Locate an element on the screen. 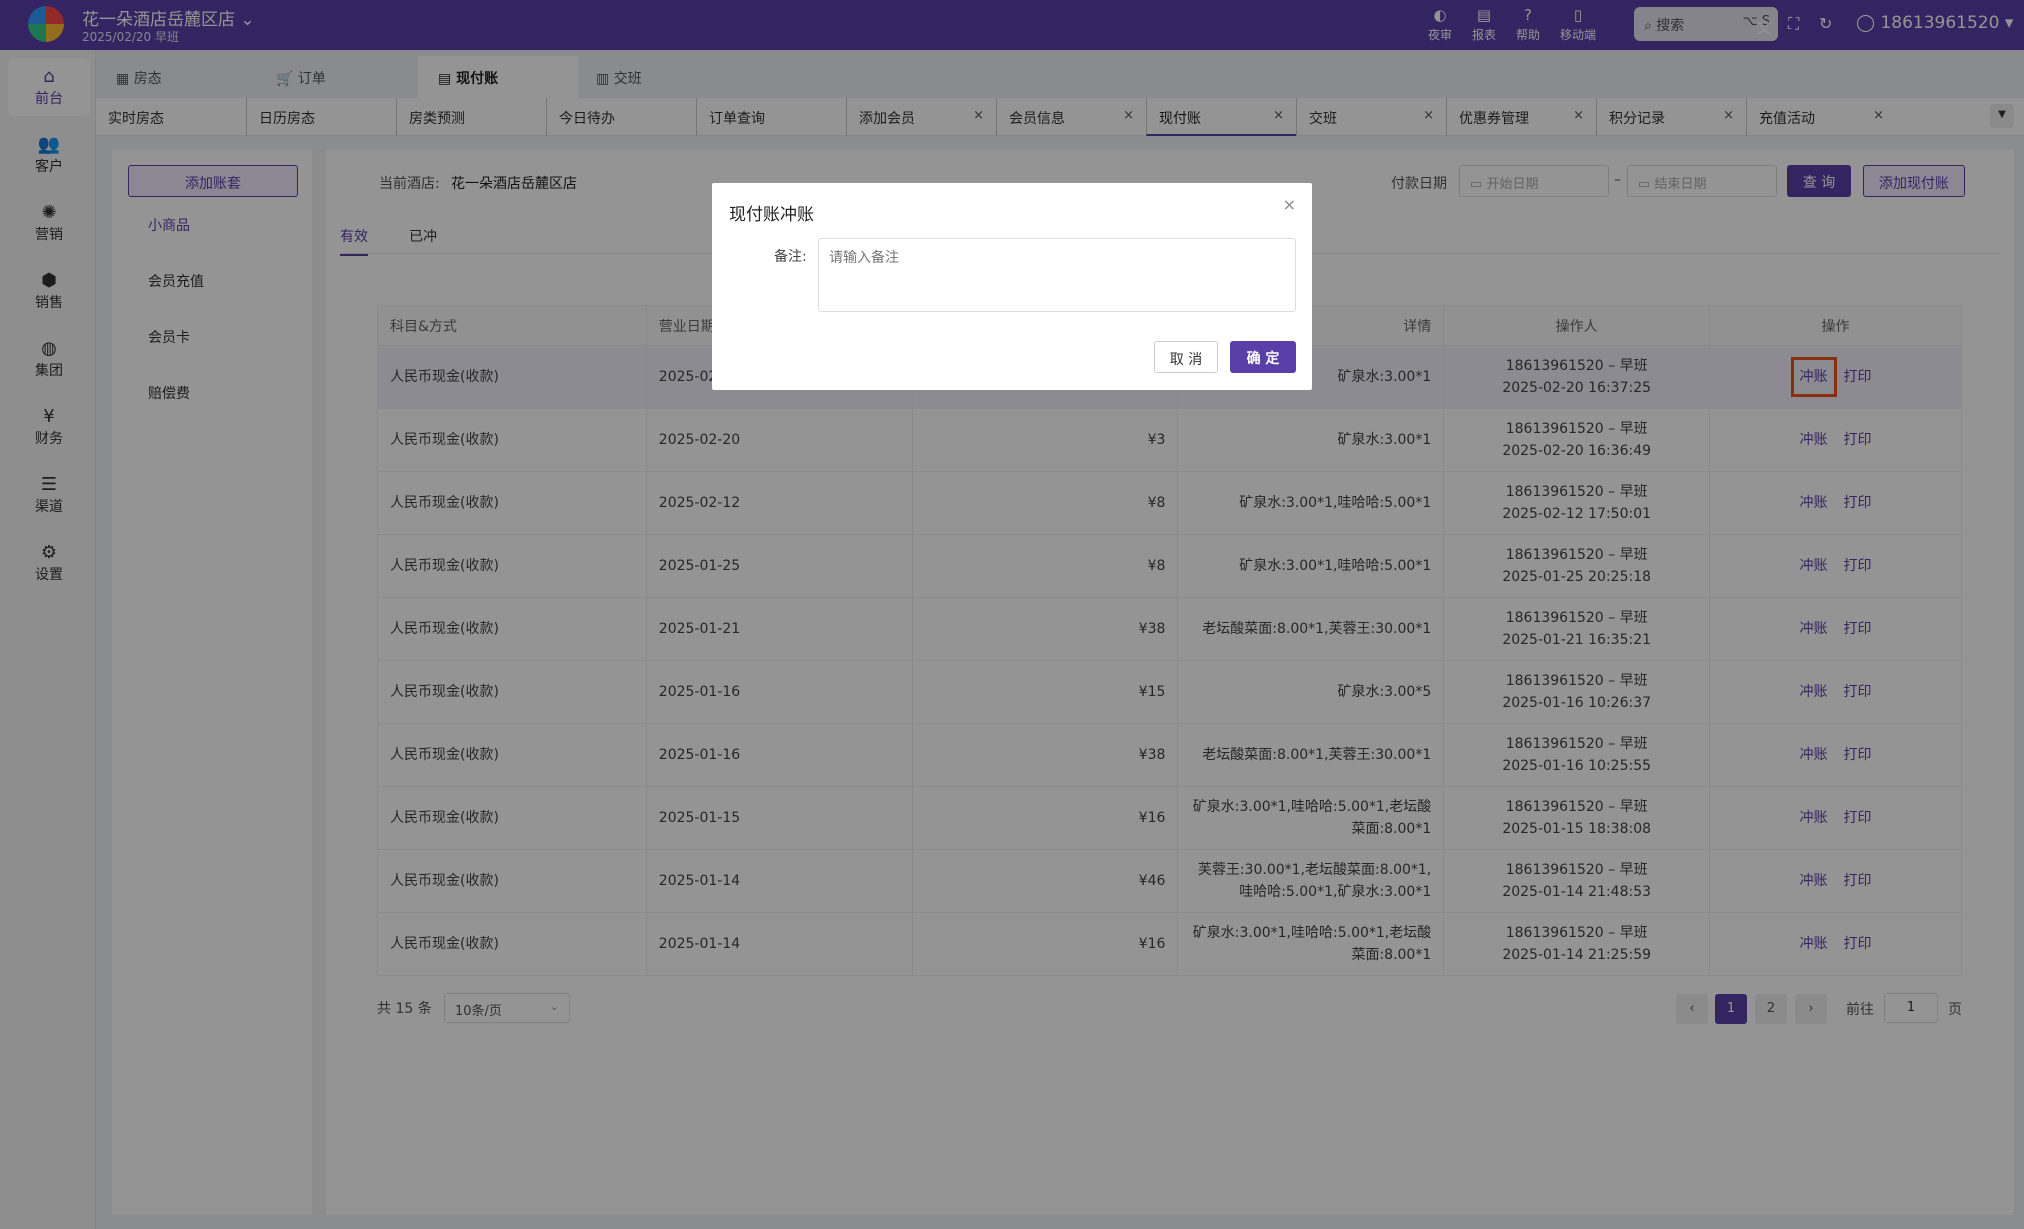 The image size is (2024, 1229). cancel-button: 取 消 is located at coordinates (1186, 357).